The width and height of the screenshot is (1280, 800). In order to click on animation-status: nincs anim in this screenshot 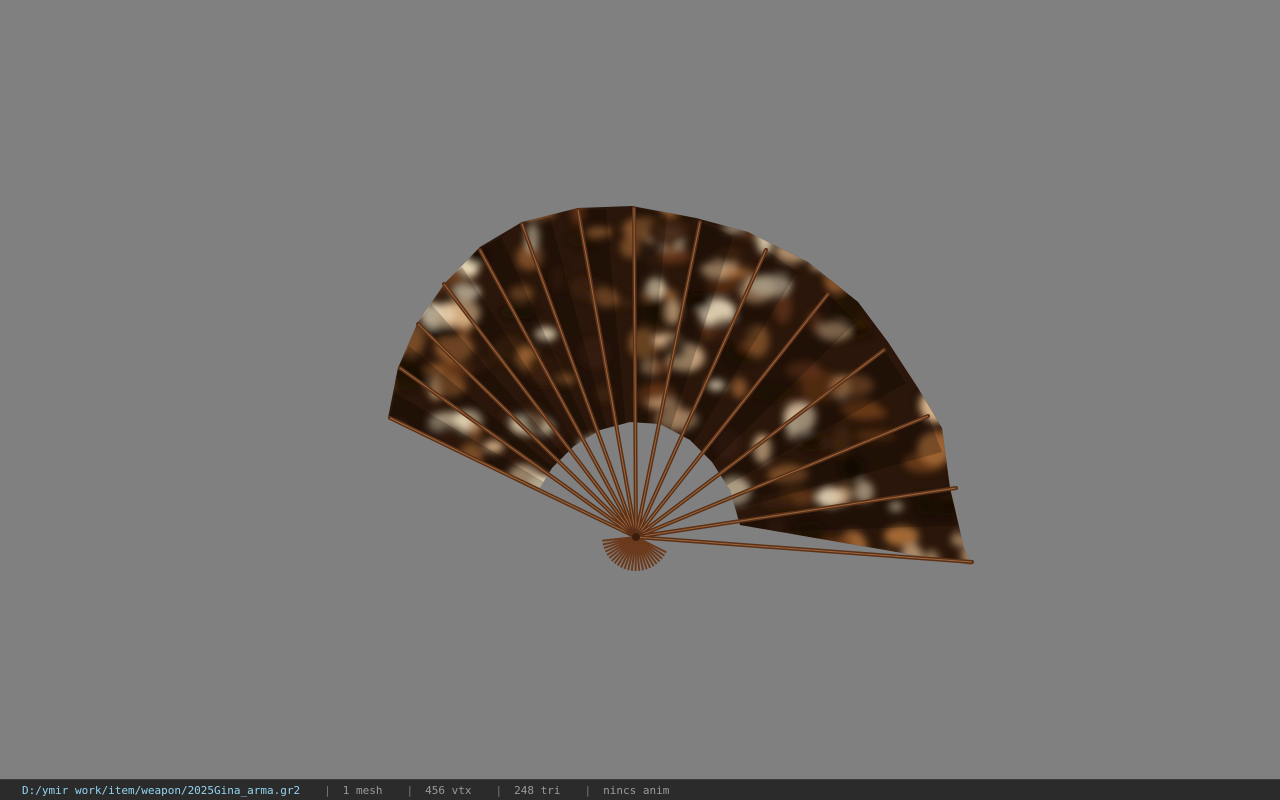, I will do `click(636, 790)`.